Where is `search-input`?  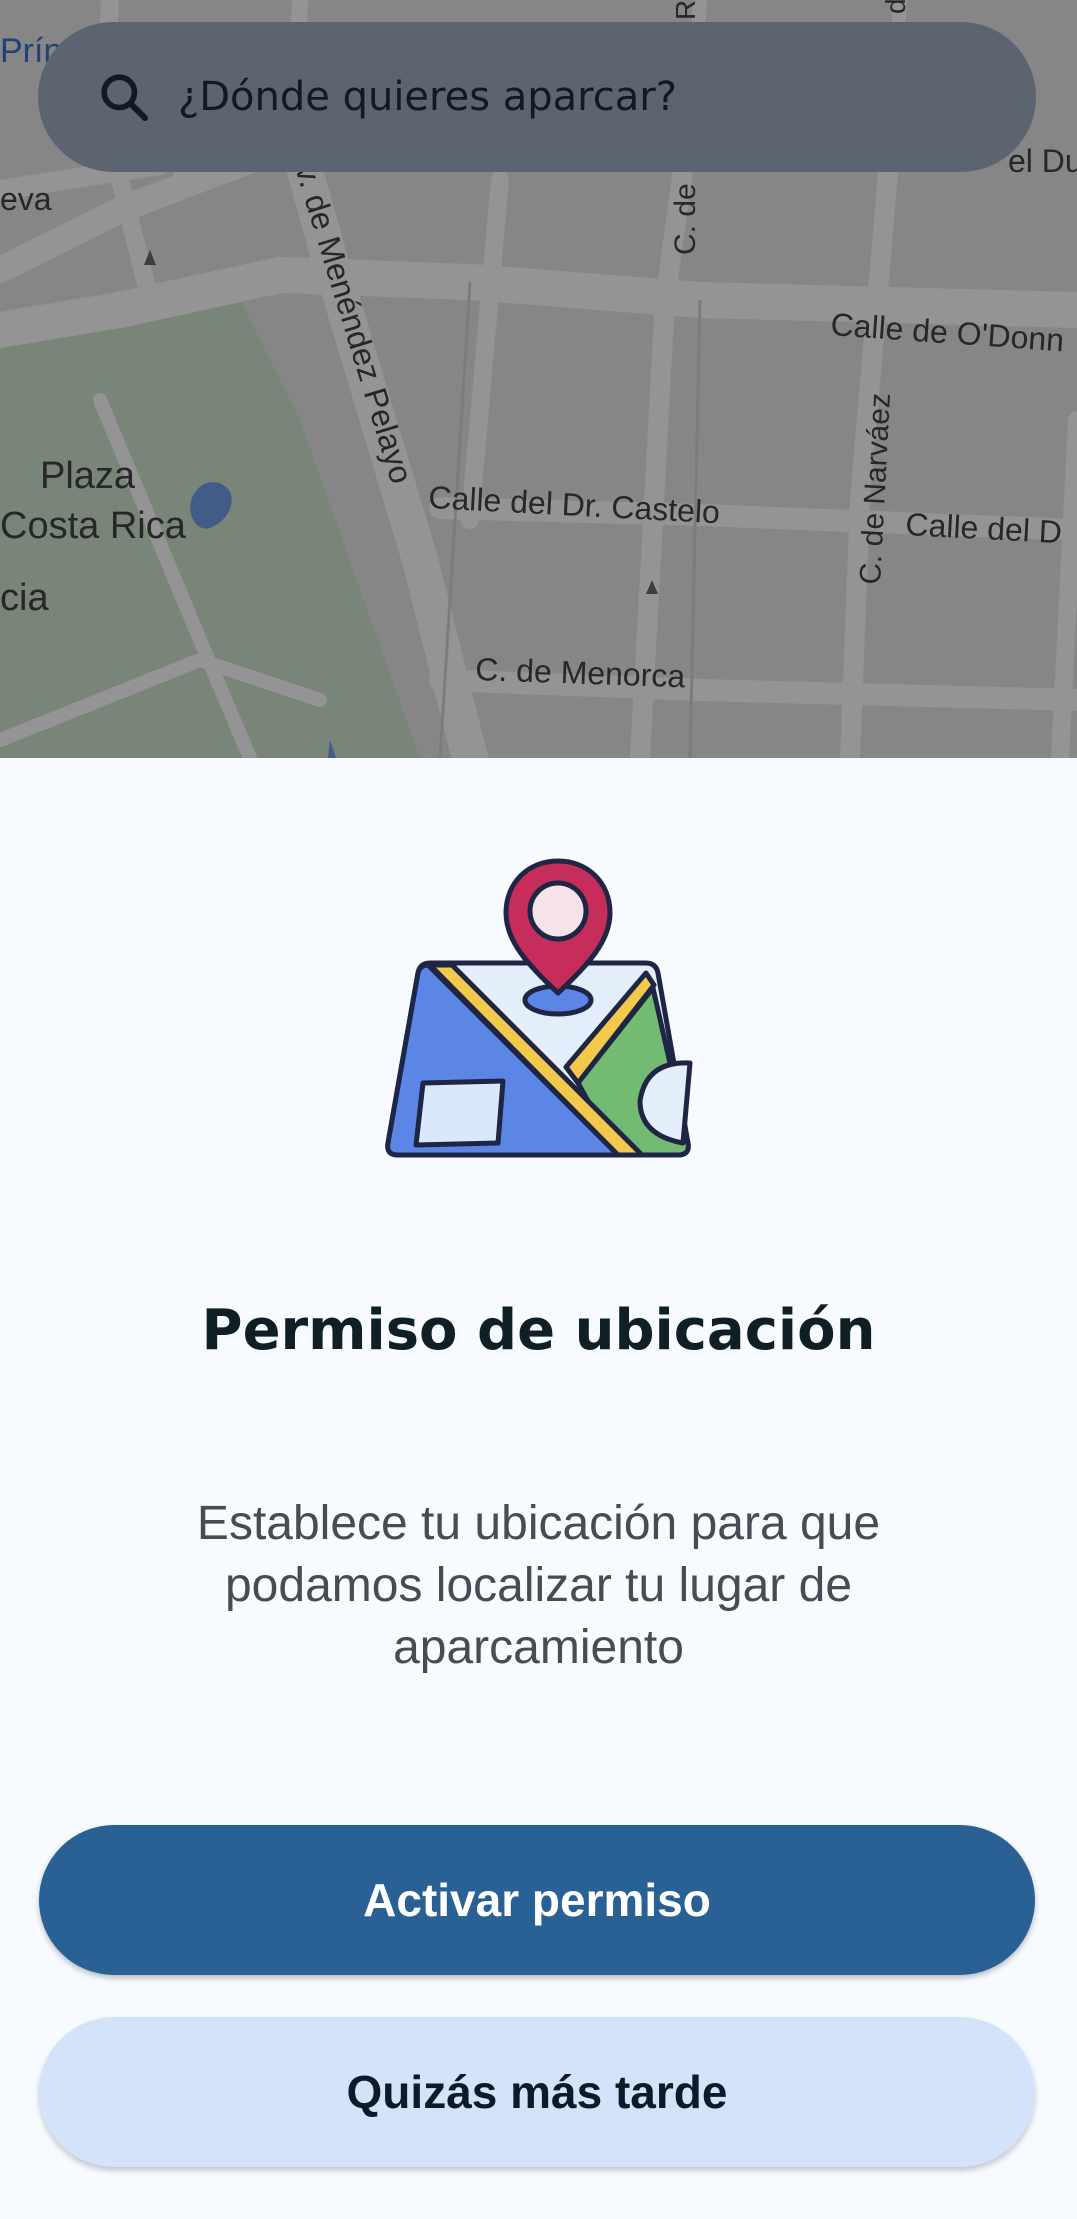 search-input is located at coordinates (588, 97).